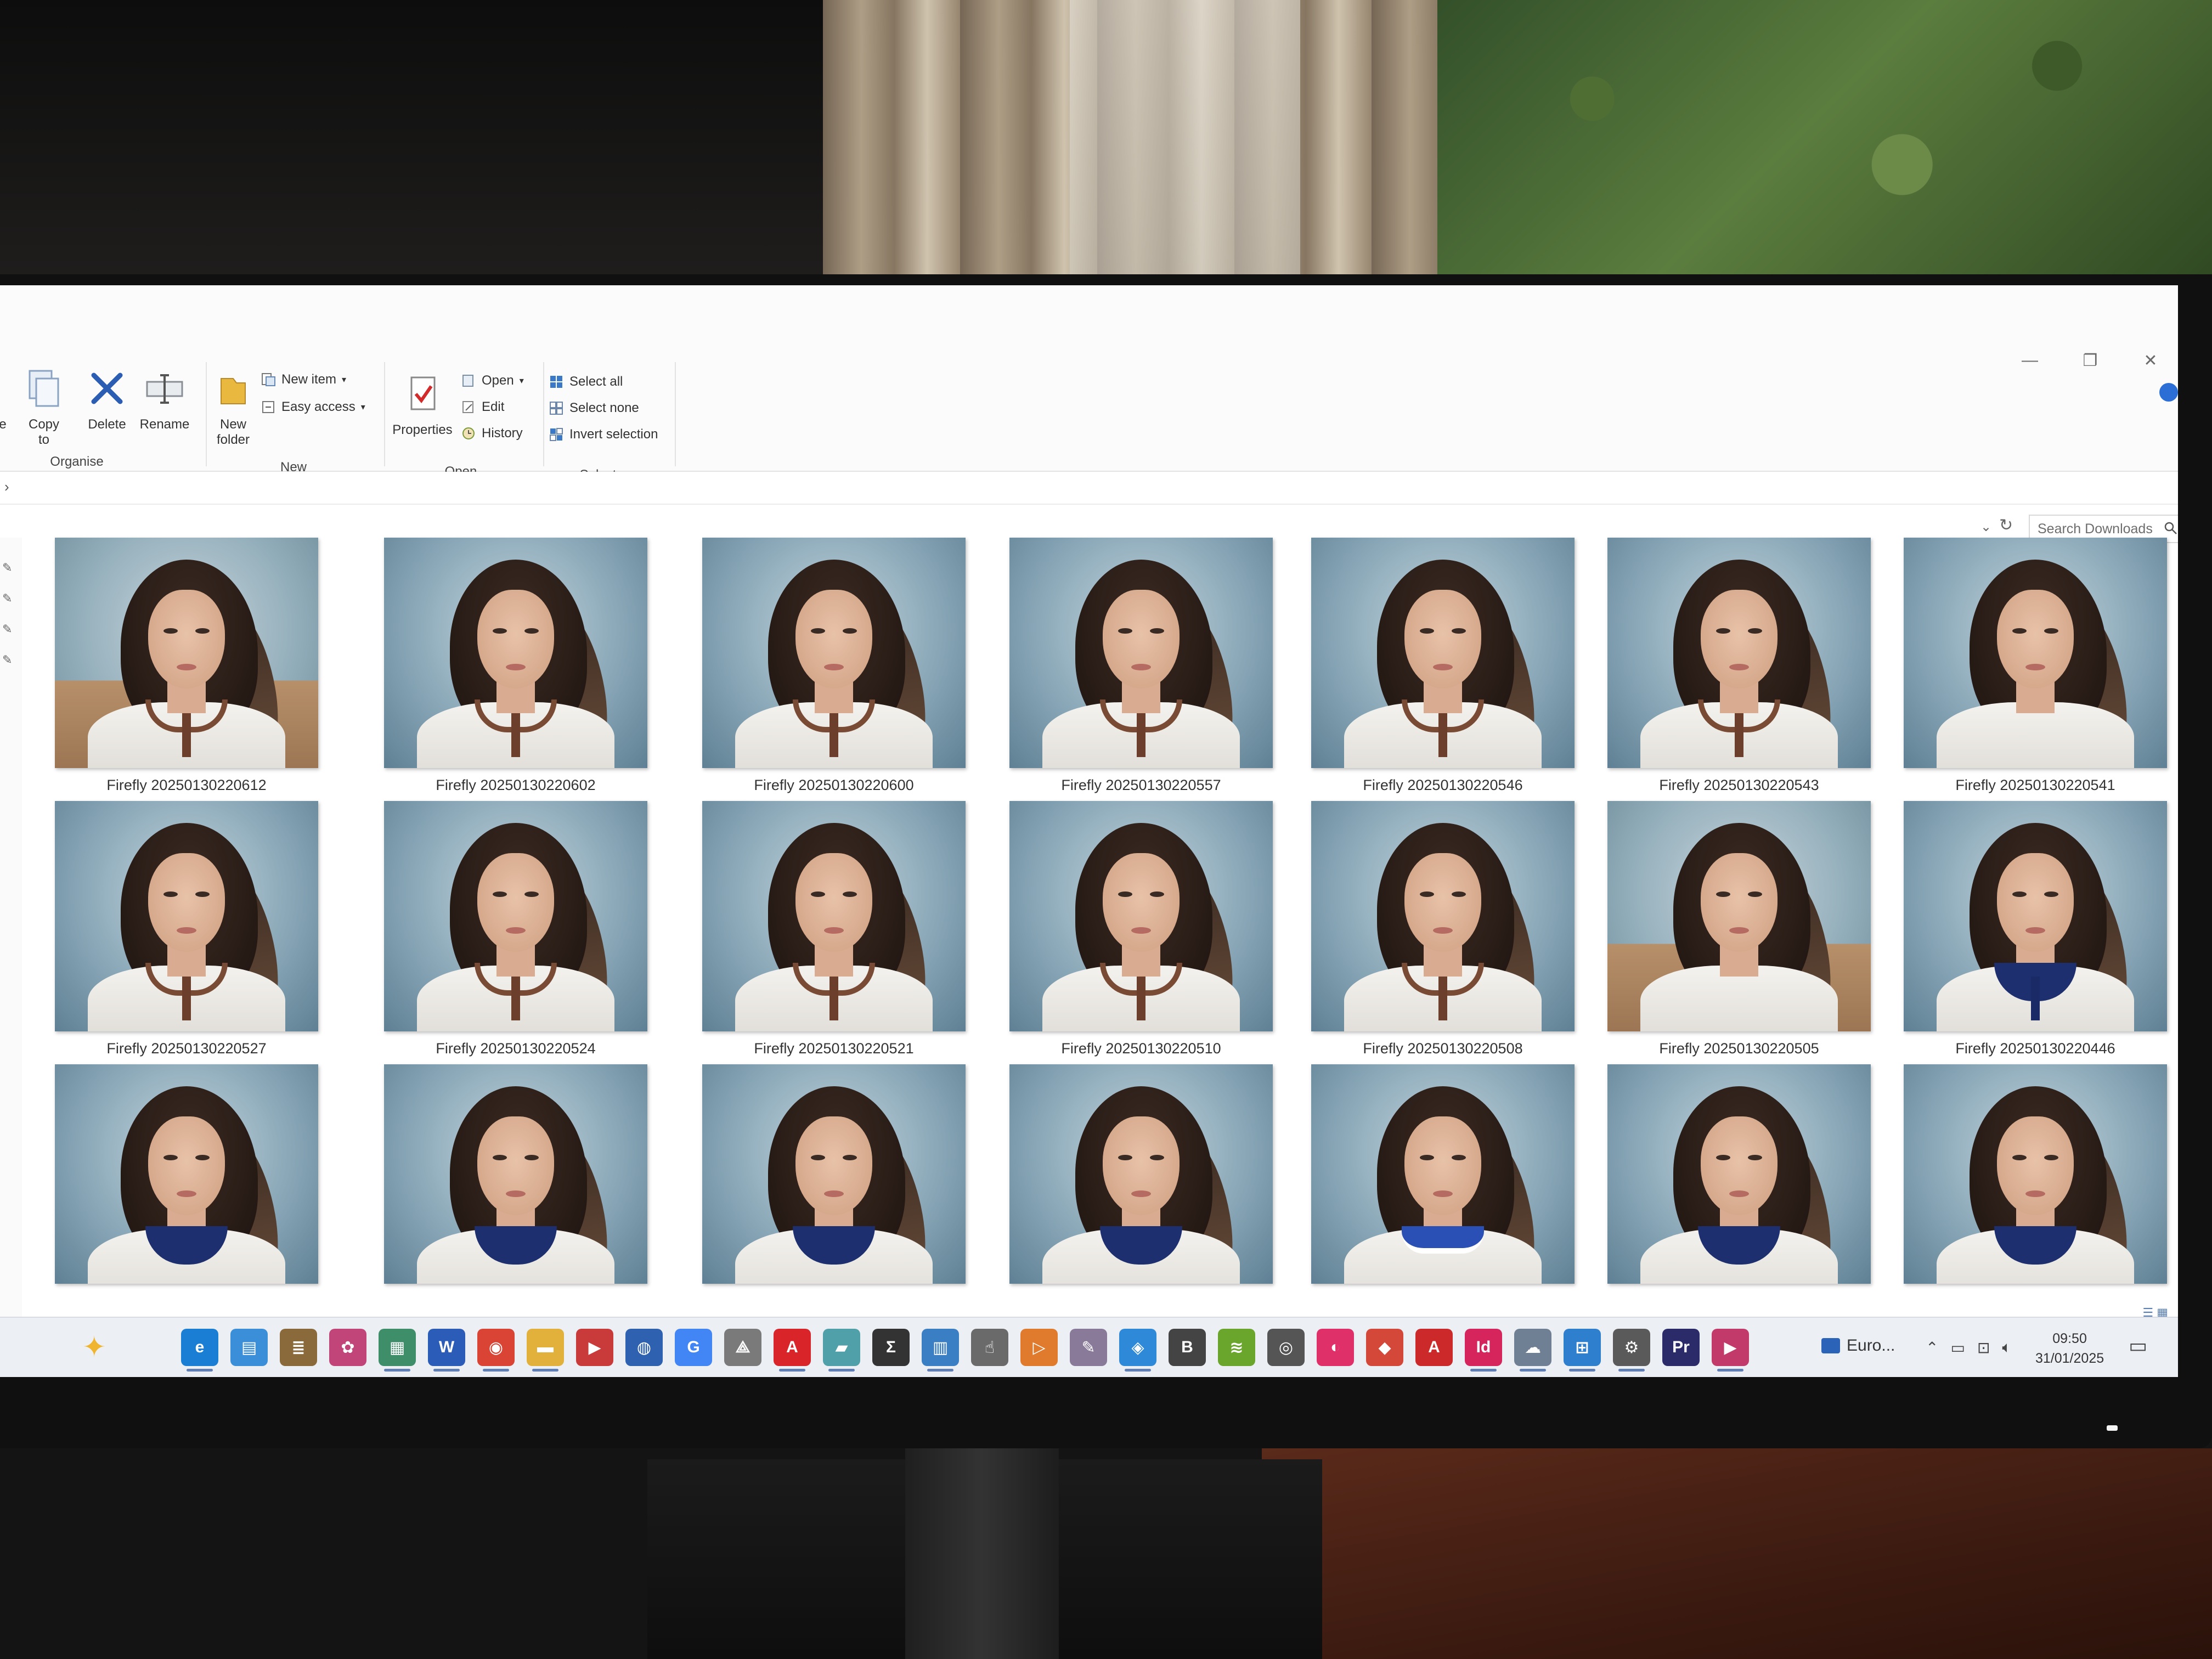 The image size is (2212, 1659). Describe the element at coordinates (6, 400) in the screenshot. I see `cut-button: e` at that location.